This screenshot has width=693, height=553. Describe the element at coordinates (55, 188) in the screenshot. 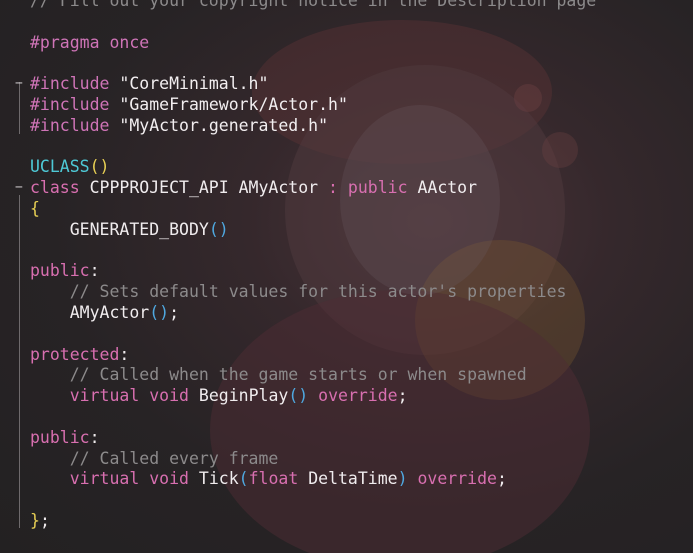

I see `code-token: class` at that location.